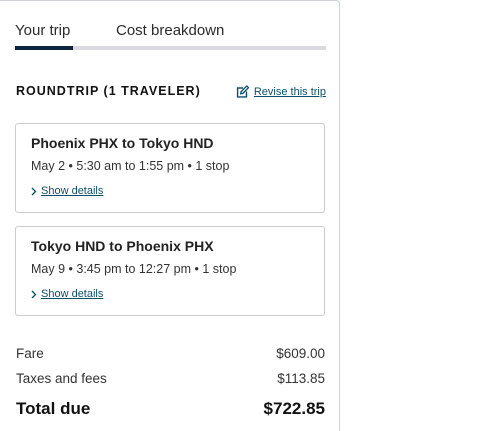  I want to click on total-row: Total due $722.85, so click(170, 409).